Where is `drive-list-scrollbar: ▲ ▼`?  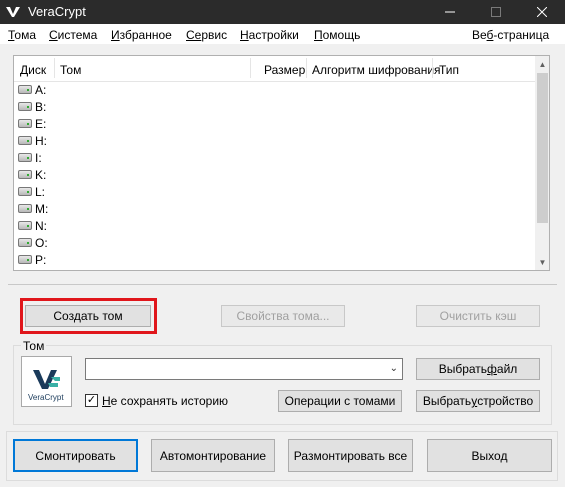
drive-list-scrollbar: ▲ ▼ is located at coordinates (542, 163).